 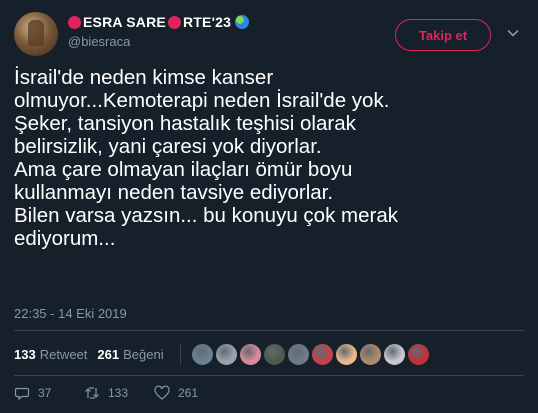 I want to click on heart-icon, so click(x=162, y=392).